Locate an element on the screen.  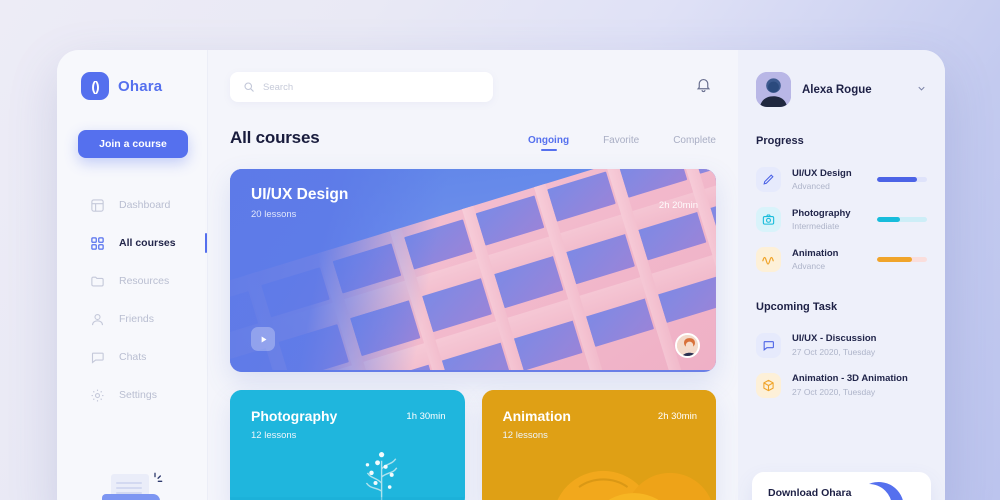
task-name: Animation - 3D Animation is located at coordinates (850, 378).